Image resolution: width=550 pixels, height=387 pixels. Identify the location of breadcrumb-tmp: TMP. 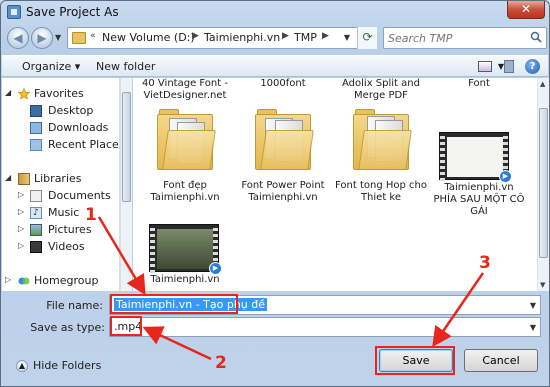
(305, 37).